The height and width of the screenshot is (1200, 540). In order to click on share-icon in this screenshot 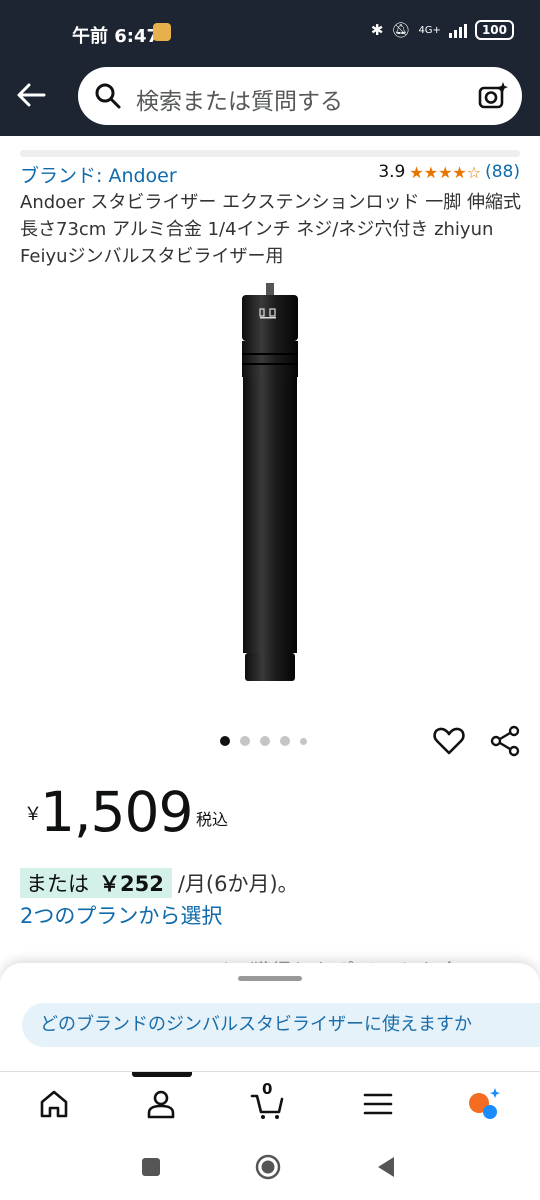, I will do `click(505, 741)`.